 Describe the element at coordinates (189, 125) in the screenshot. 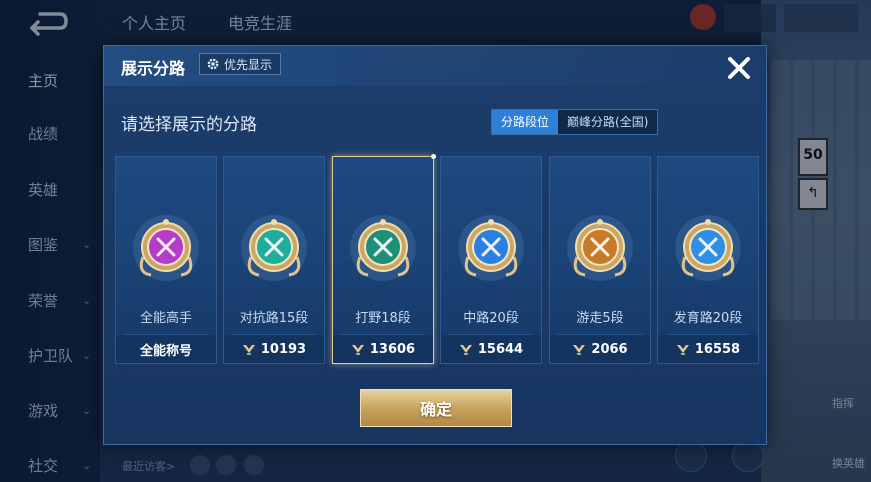

I see `dialog-prompt: 请选择展示的分路` at that location.